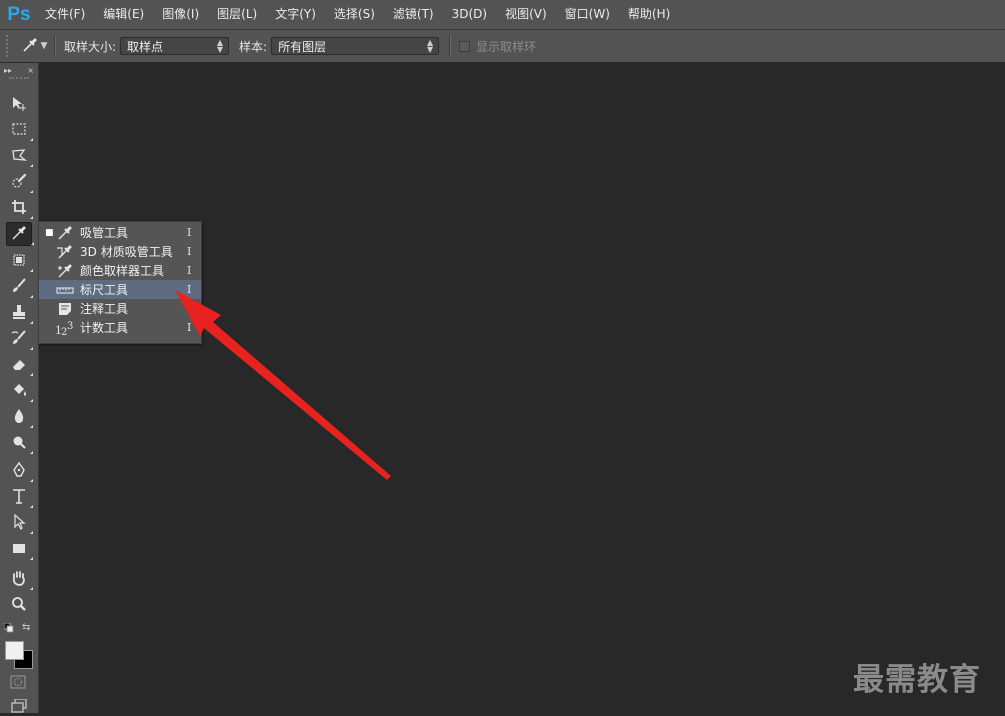 The width and height of the screenshot is (1005, 716). I want to click on pen-tool, so click(20, 471).